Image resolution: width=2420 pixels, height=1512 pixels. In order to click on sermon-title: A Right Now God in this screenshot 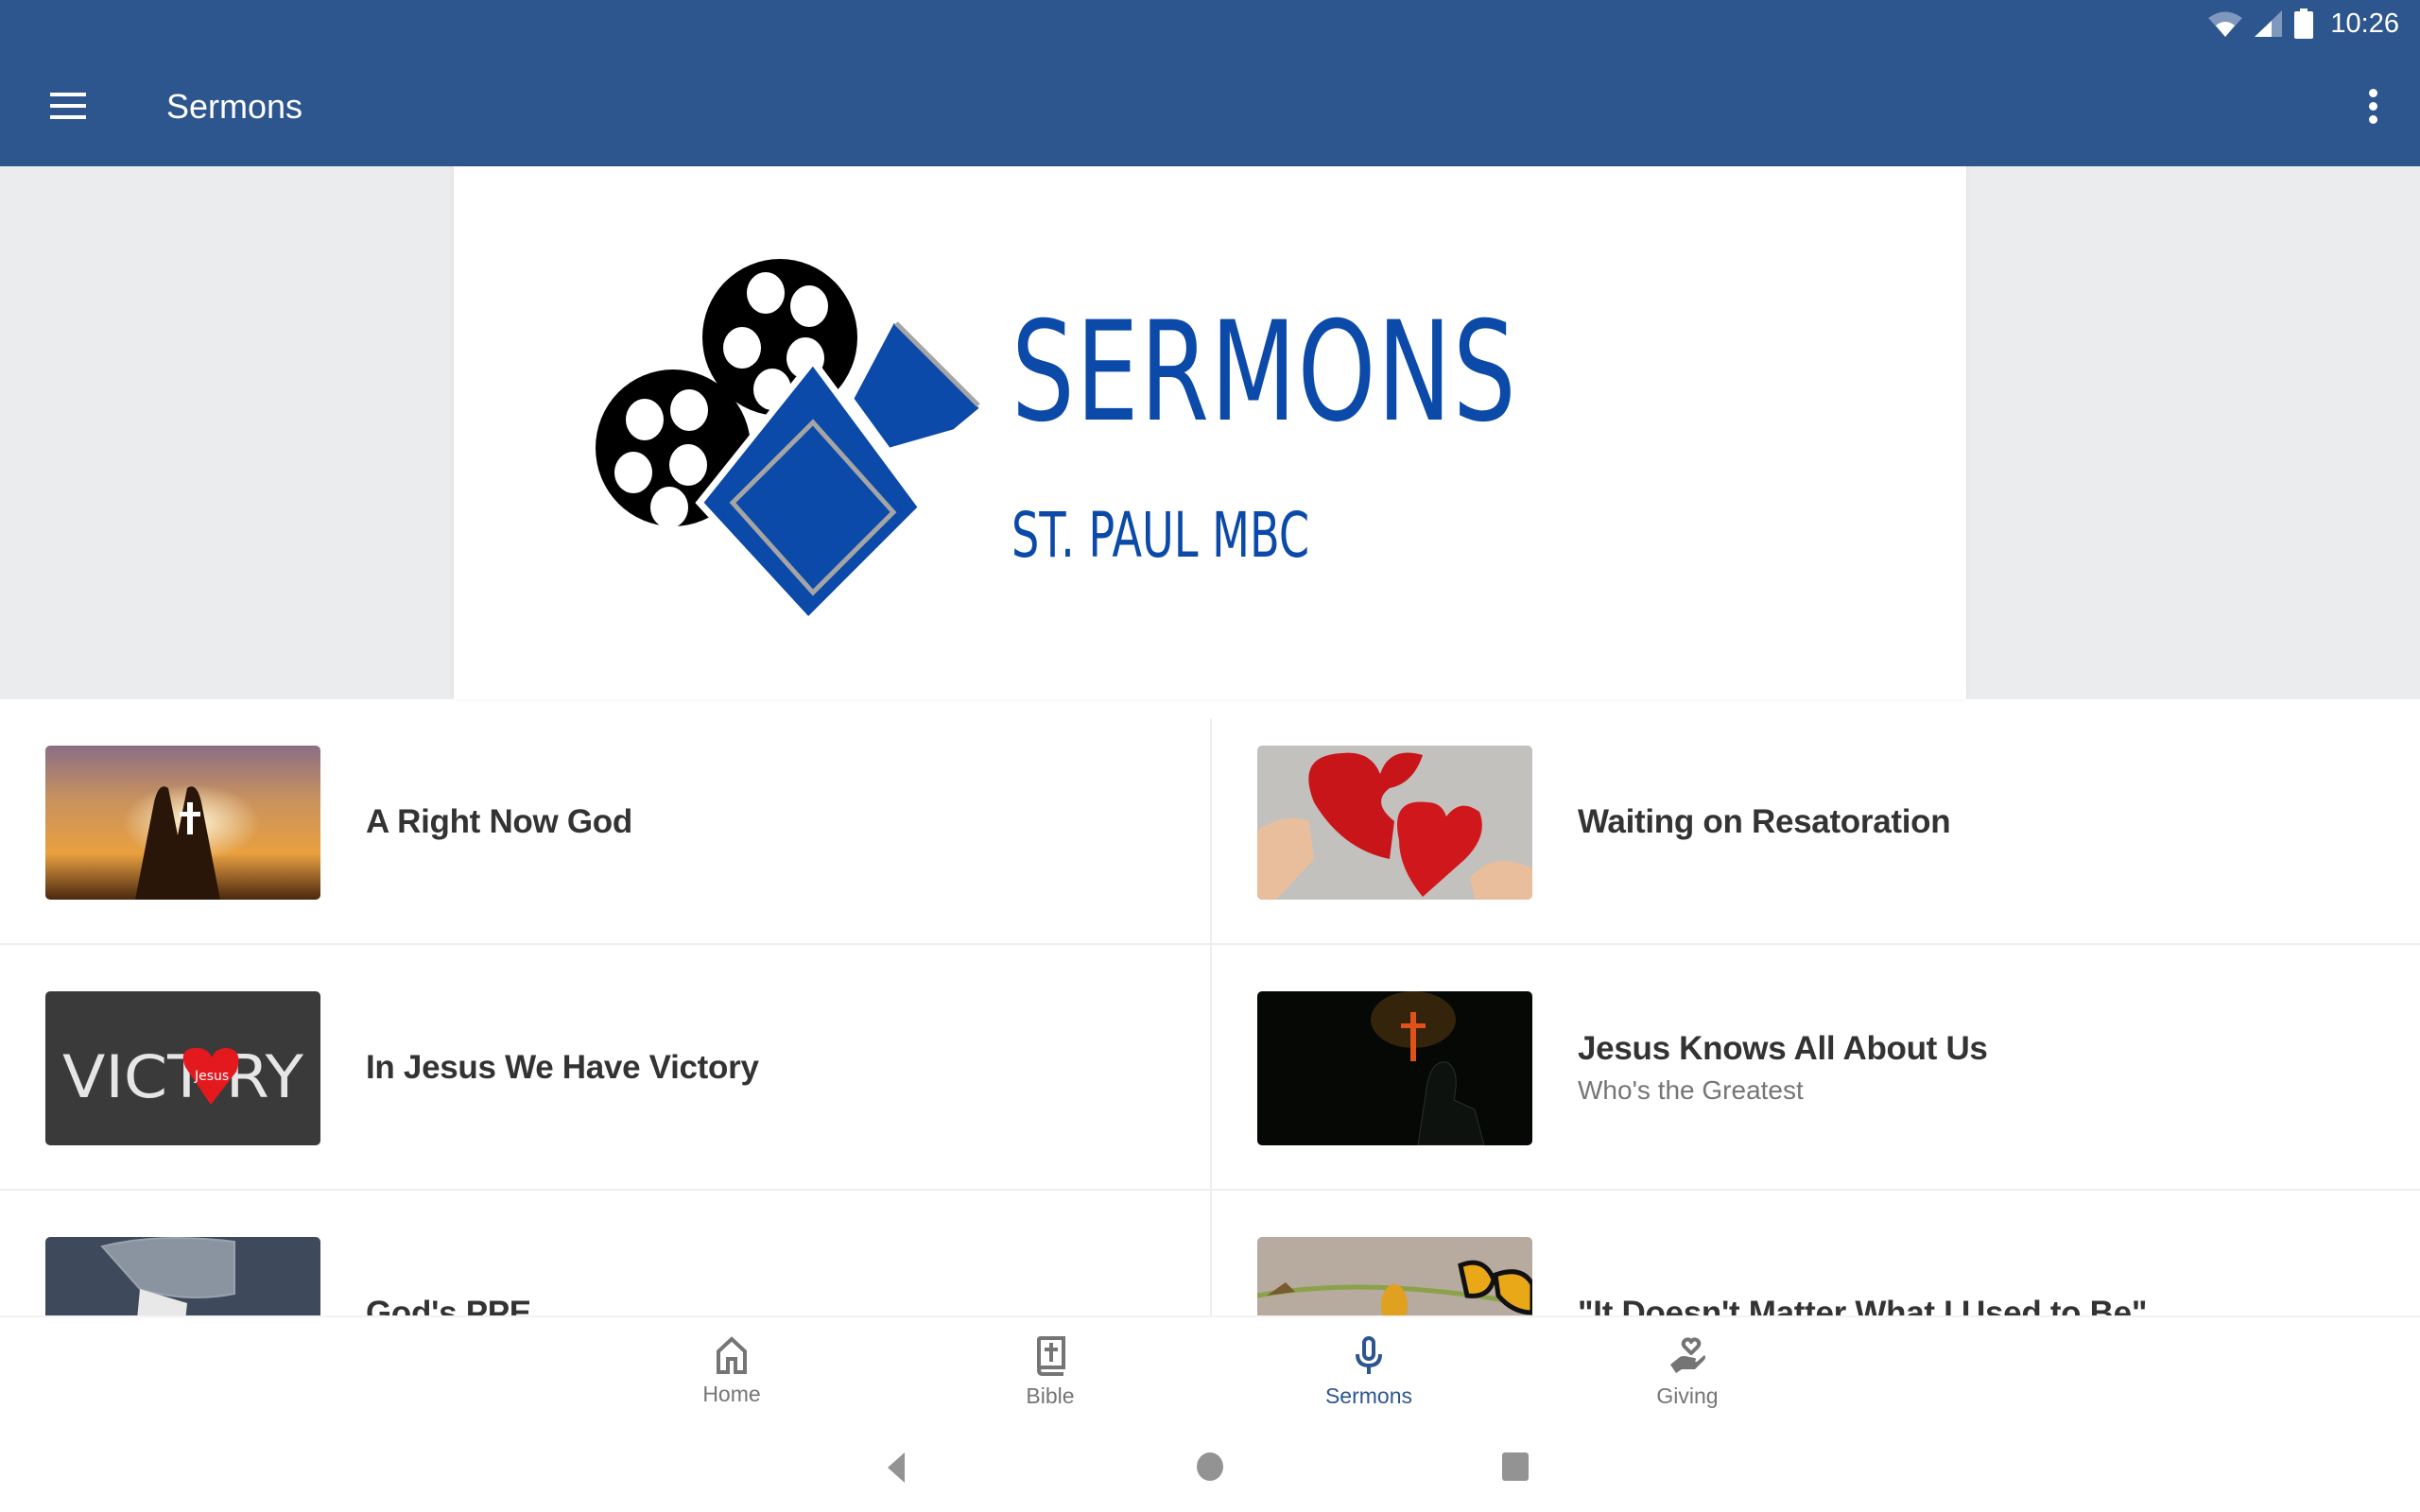, I will do `click(499, 821)`.